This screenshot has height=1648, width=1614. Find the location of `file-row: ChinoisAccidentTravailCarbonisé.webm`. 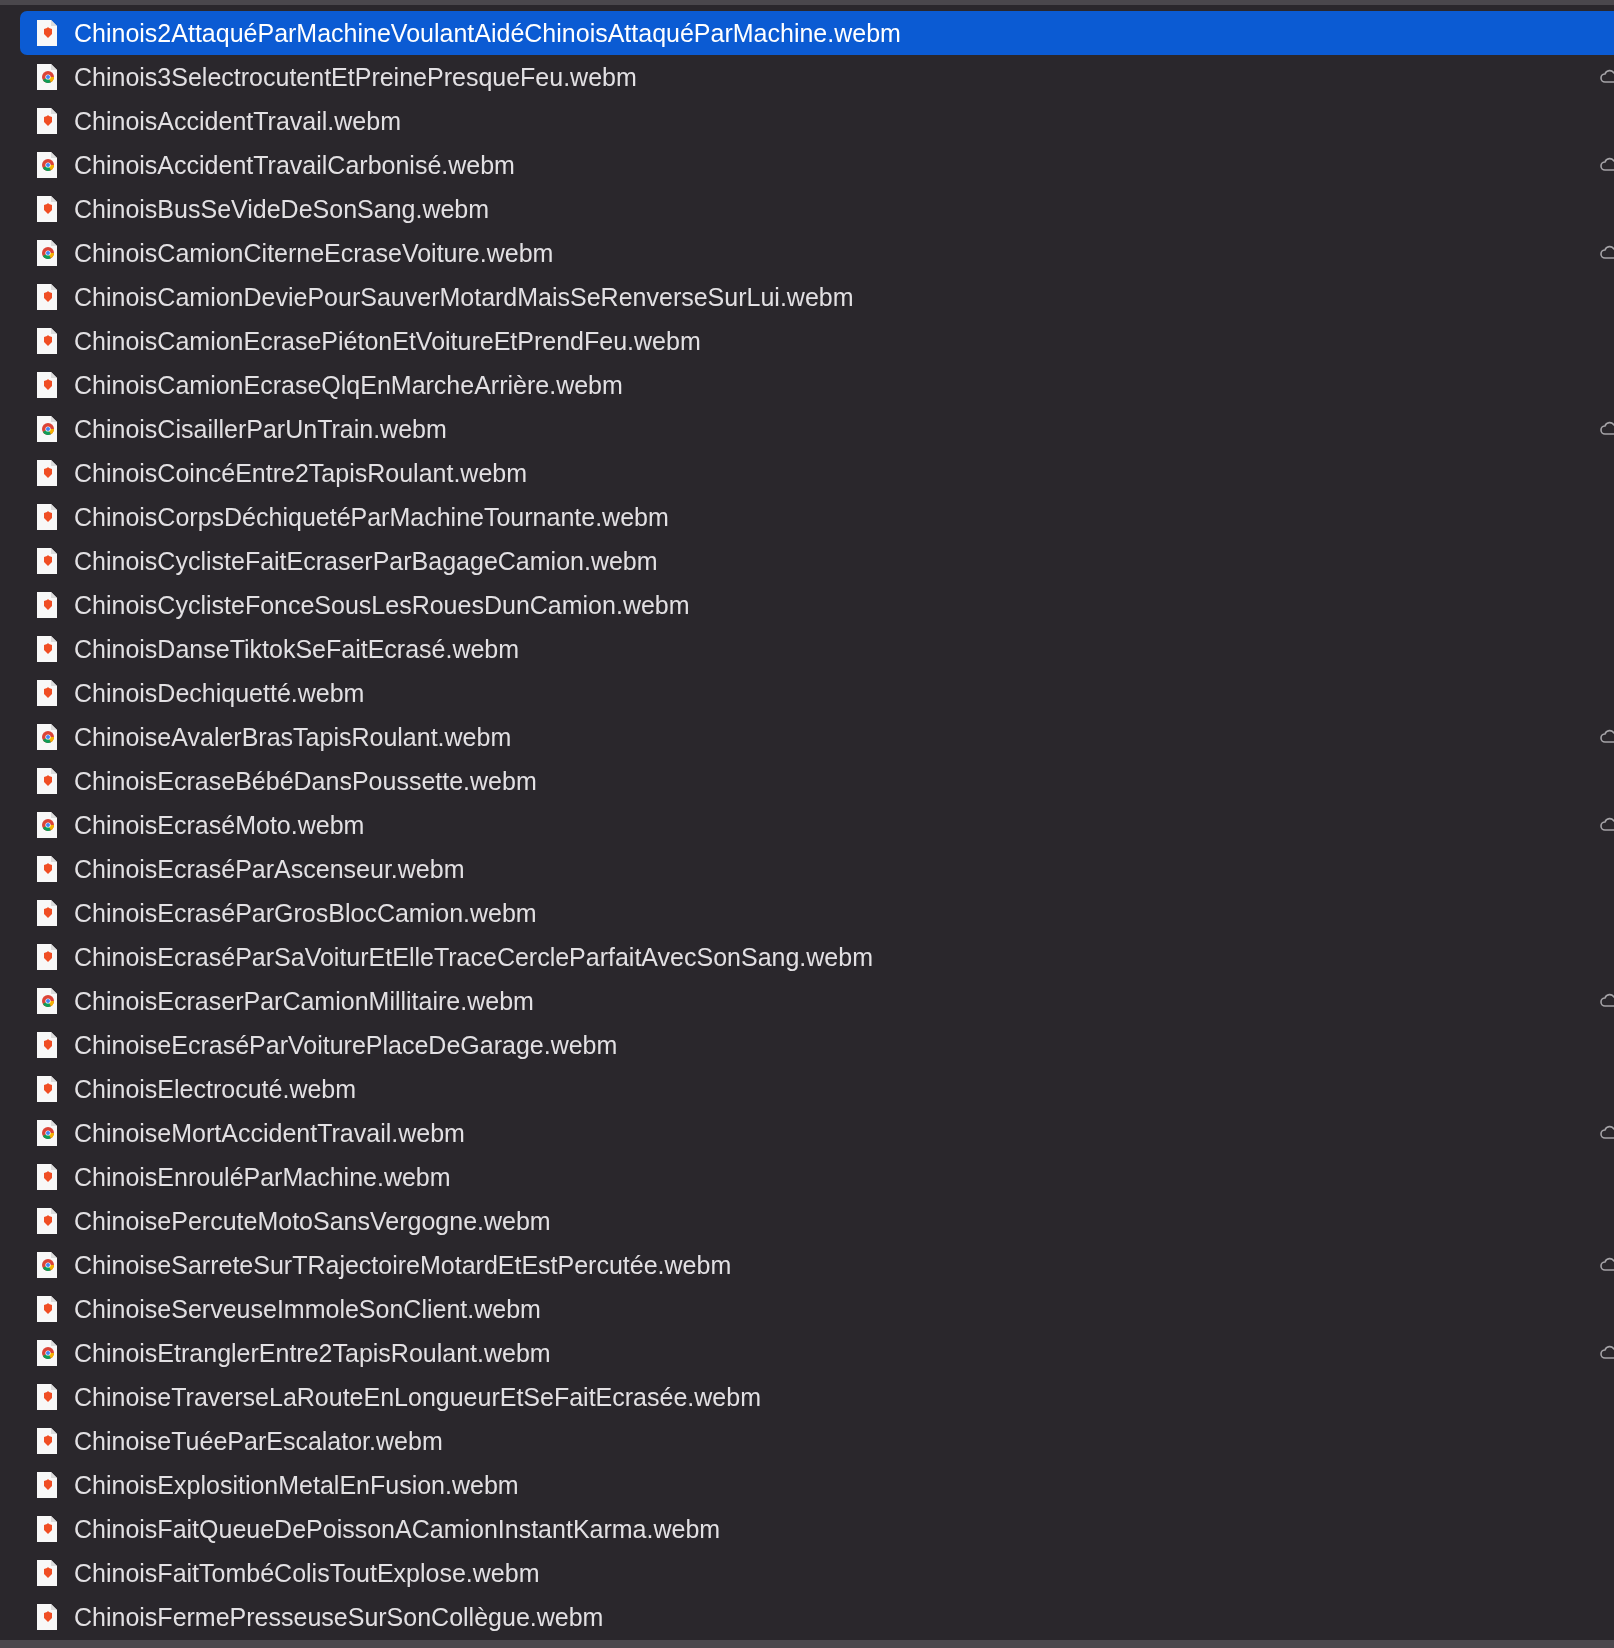

file-row: ChinoisAccidentTravailCarbonisé.webm is located at coordinates (817, 165).